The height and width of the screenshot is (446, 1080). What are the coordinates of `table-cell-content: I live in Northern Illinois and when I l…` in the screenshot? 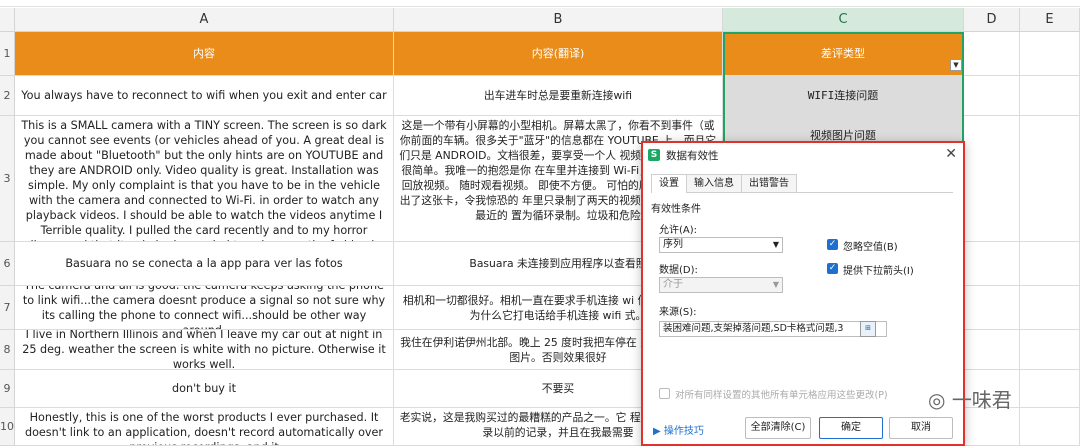 It's located at (204, 350).